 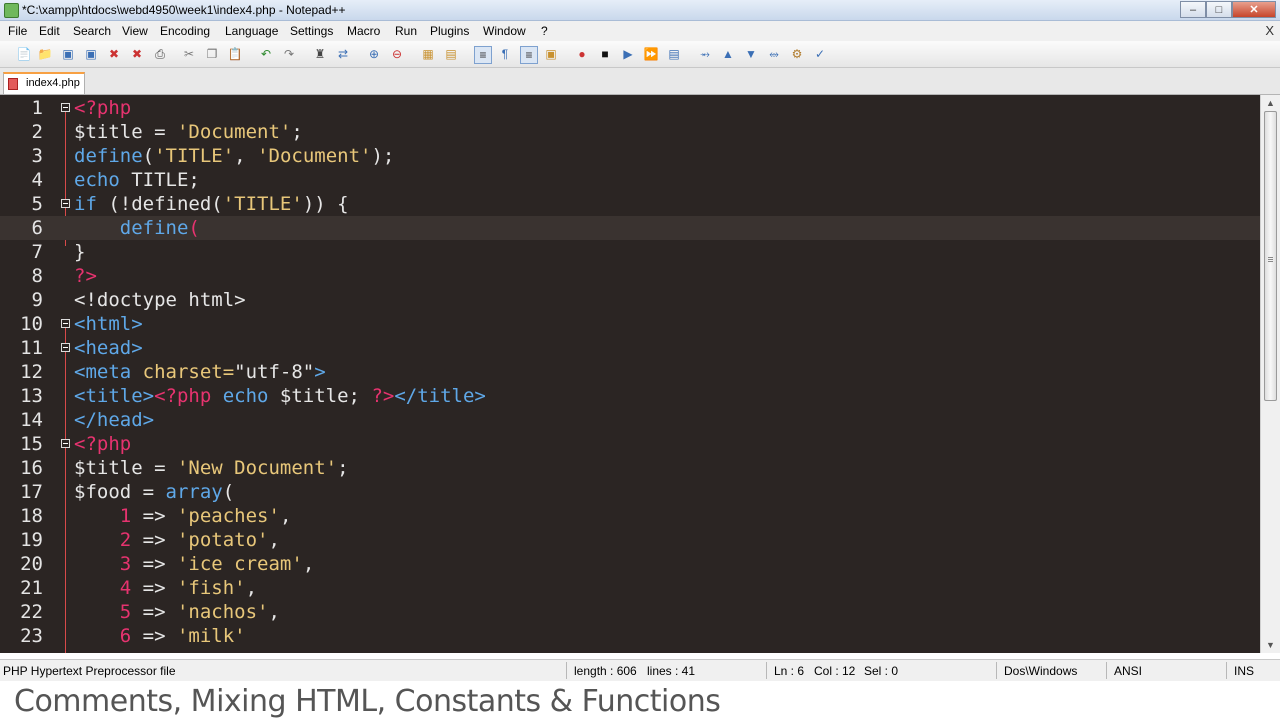 What do you see at coordinates (630, 180) in the screenshot?
I see `code-line: 4 echo TITLE;` at bounding box center [630, 180].